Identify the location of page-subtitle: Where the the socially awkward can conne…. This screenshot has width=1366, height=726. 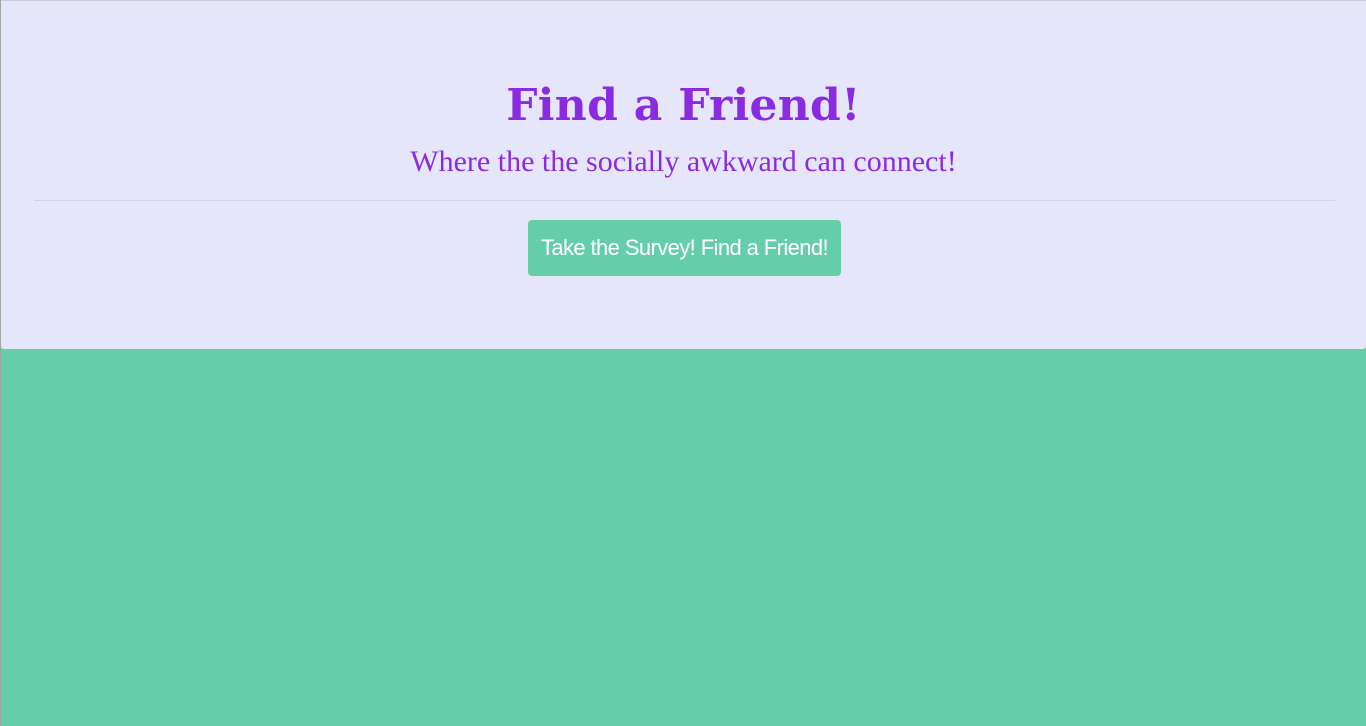
(683, 161).